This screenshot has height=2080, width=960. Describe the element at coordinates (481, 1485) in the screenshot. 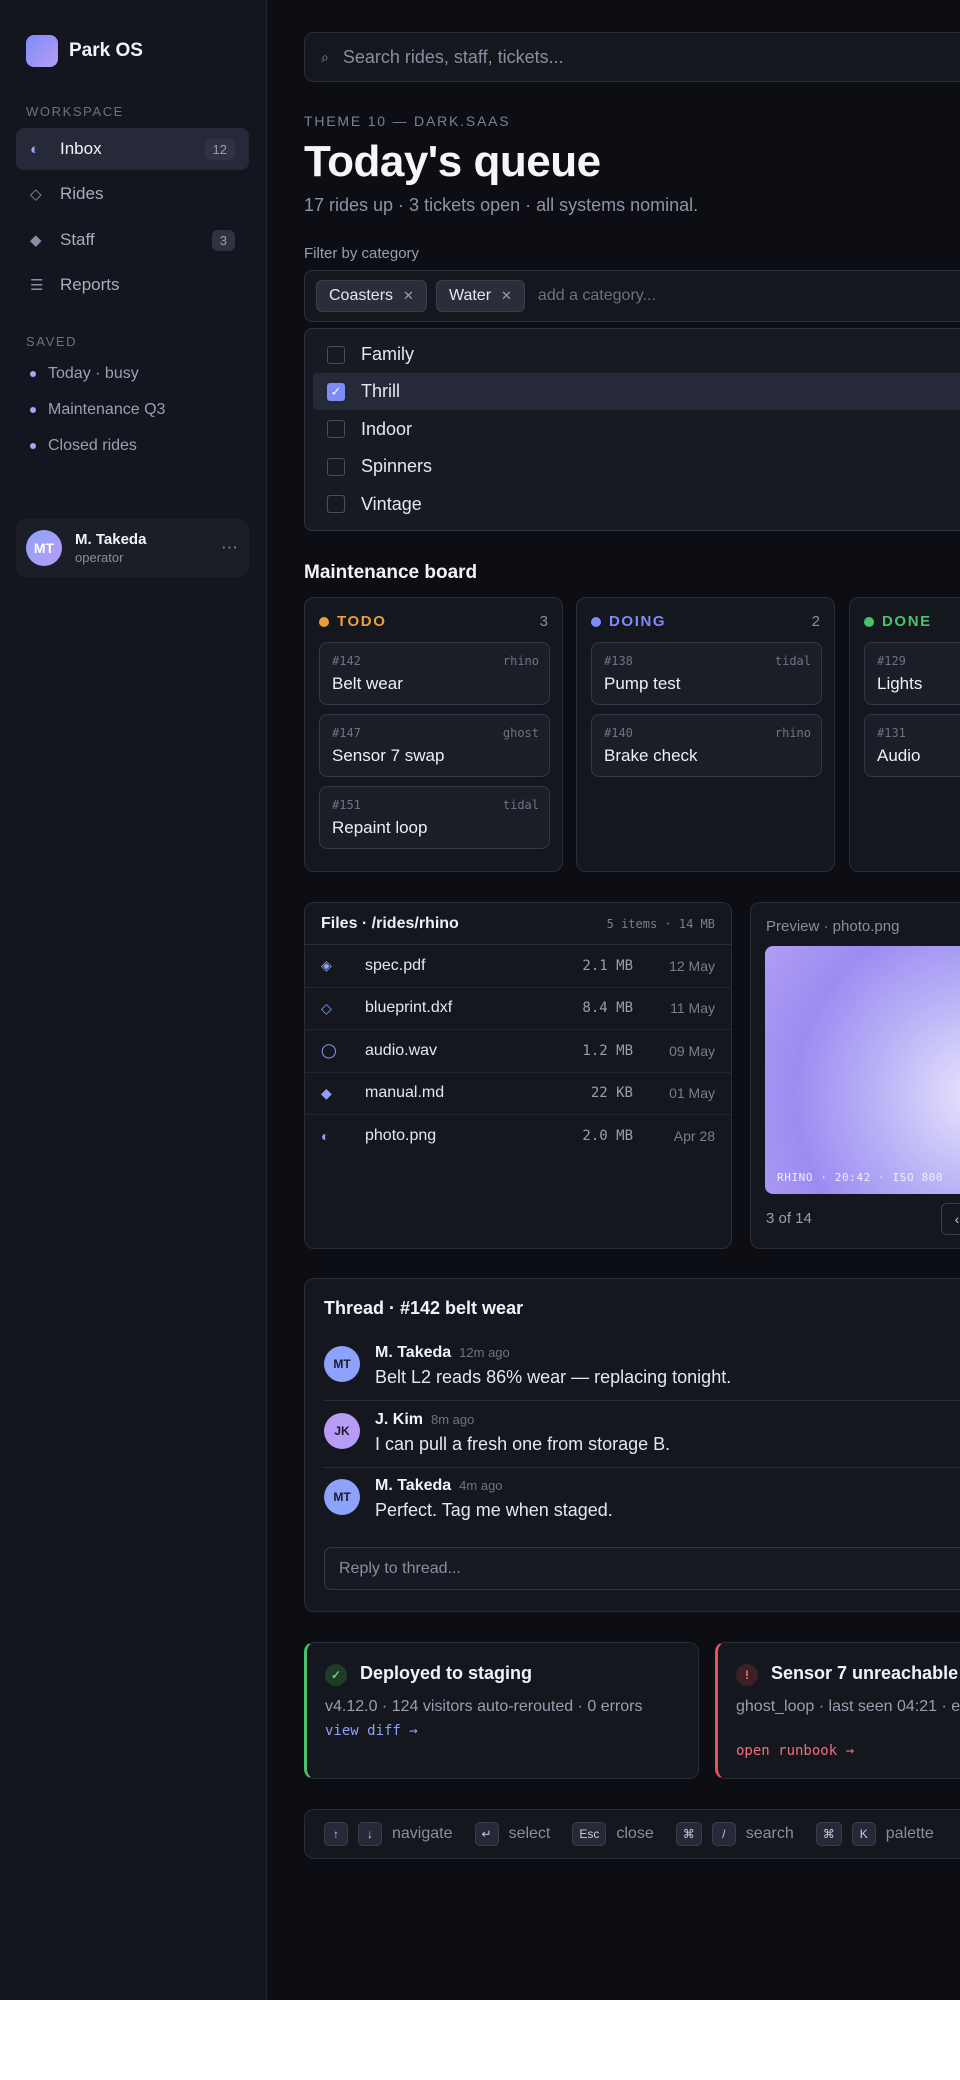

I see `timestamp: 4m ago` at that location.